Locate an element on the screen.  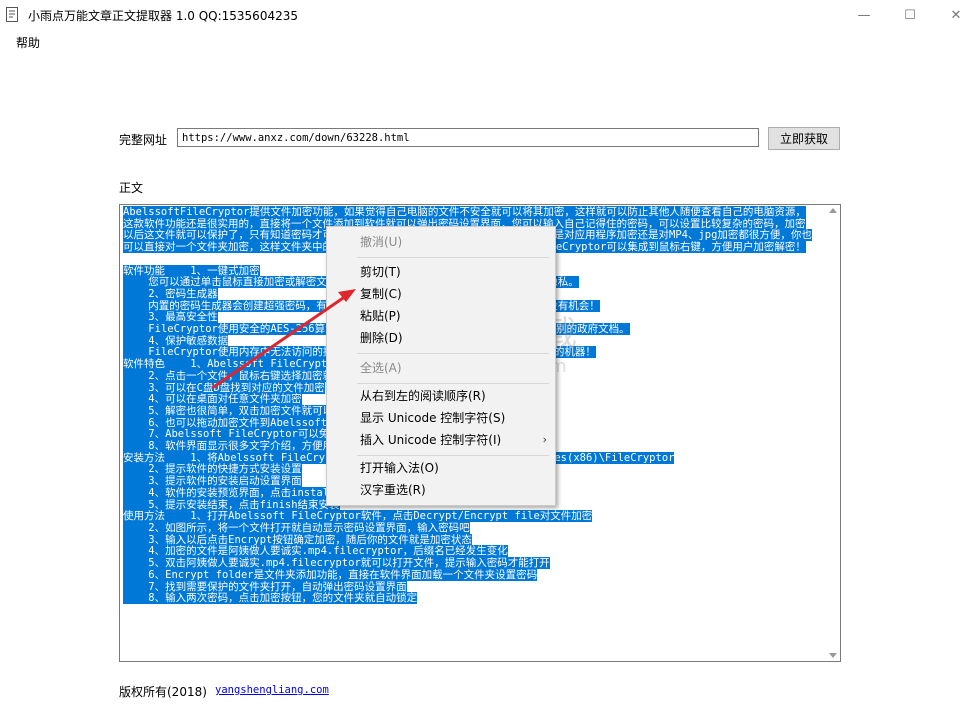
menu-show-unicode: 显示 Unicode 控制字符(S) is located at coordinates (441, 418).